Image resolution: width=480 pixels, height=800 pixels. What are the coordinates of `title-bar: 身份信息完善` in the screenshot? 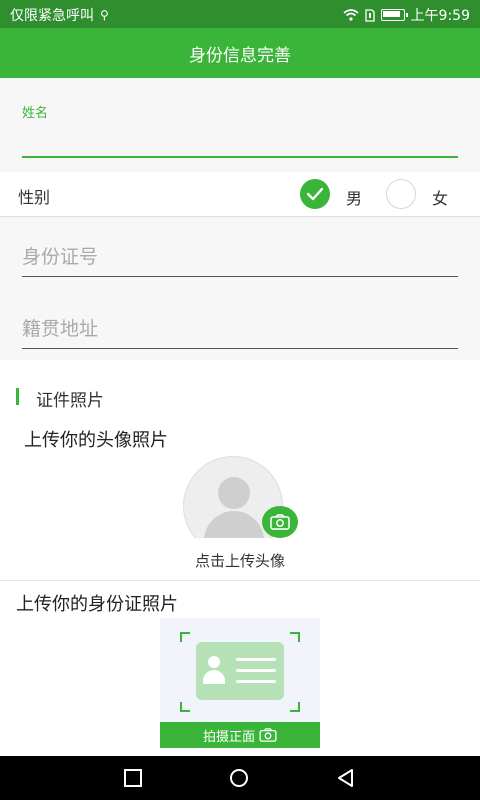 It's located at (240, 53).